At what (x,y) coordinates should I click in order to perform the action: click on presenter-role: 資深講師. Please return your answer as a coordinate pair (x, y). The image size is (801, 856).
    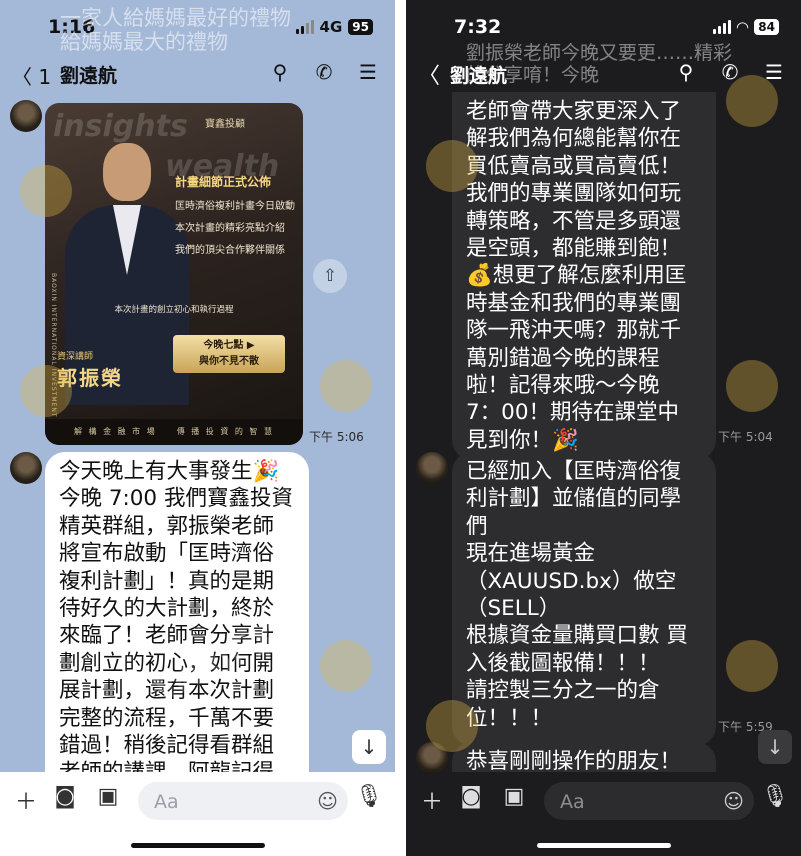
    Looking at the image, I should click on (75, 357).